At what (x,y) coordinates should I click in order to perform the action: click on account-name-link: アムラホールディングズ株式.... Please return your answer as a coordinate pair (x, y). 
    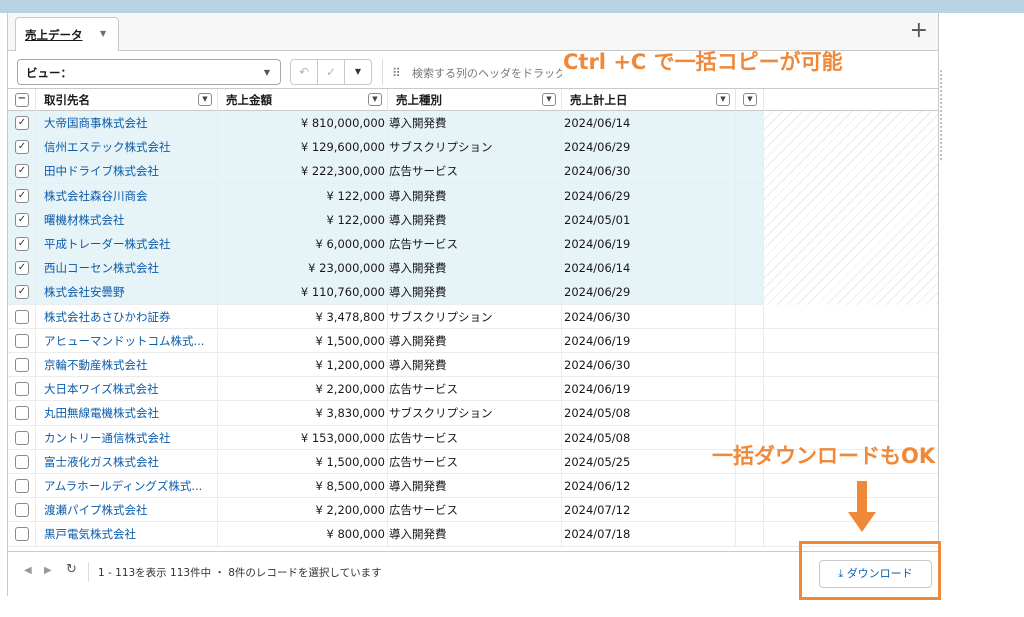
    Looking at the image, I should click on (127, 486).